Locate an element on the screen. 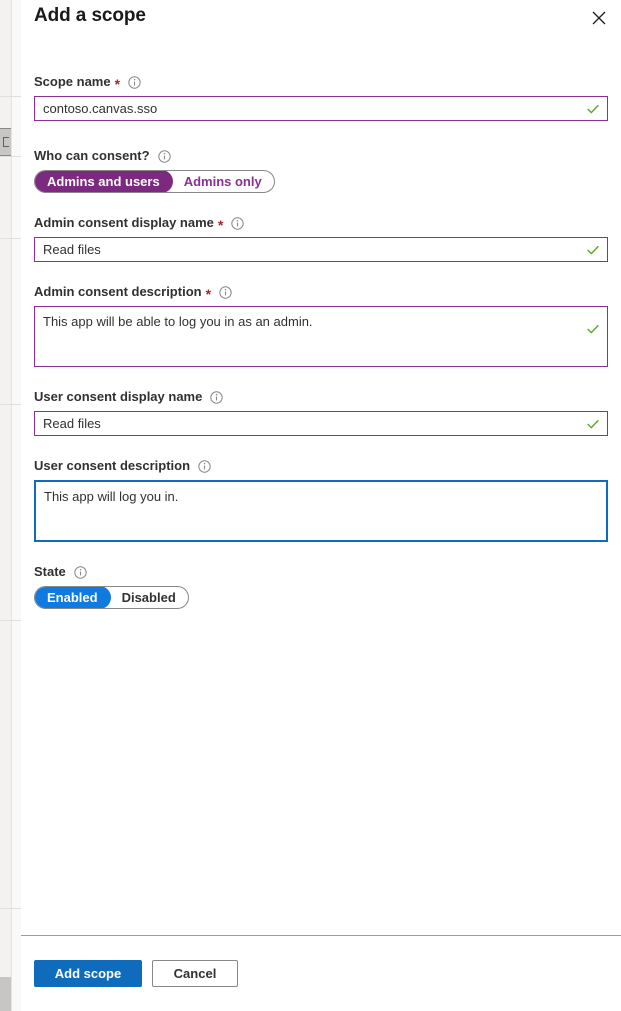 The width and height of the screenshot is (621, 1011). field-admin-consent-display-name: Admin consent display name * is located at coordinates (321, 227).